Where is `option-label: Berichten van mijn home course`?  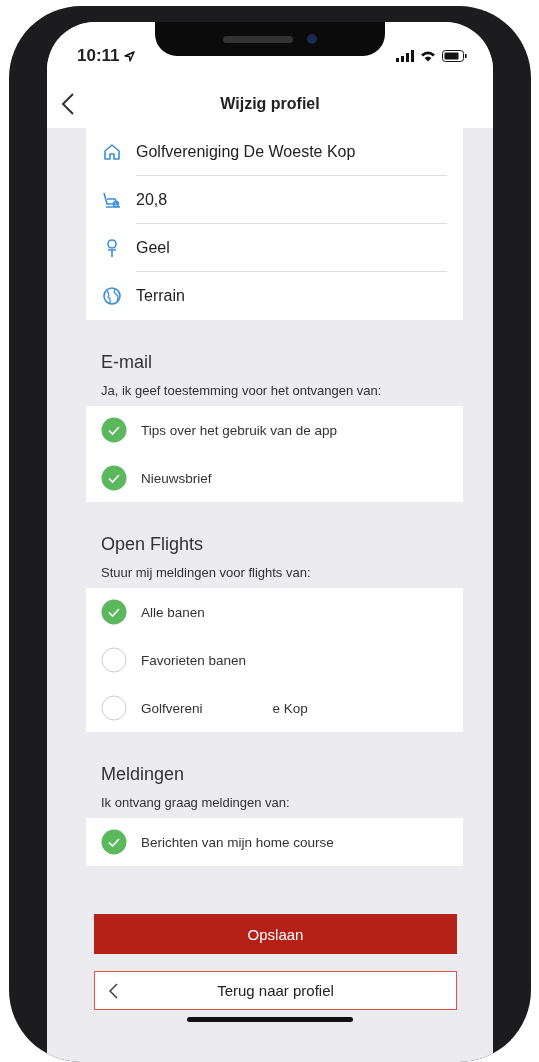
option-label: Berichten van mijn home course is located at coordinates (237, 842).